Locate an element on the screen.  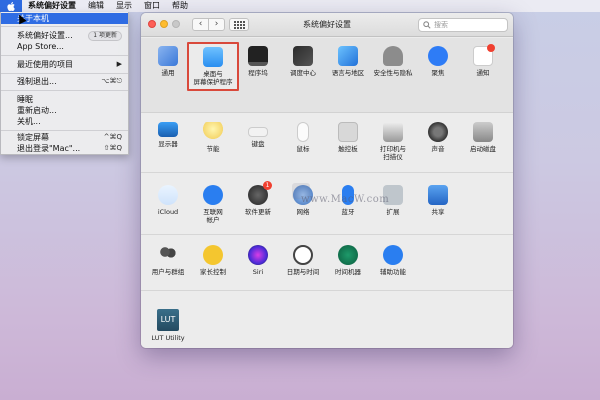
trackpad-icon is located at coordinates (348, 132).